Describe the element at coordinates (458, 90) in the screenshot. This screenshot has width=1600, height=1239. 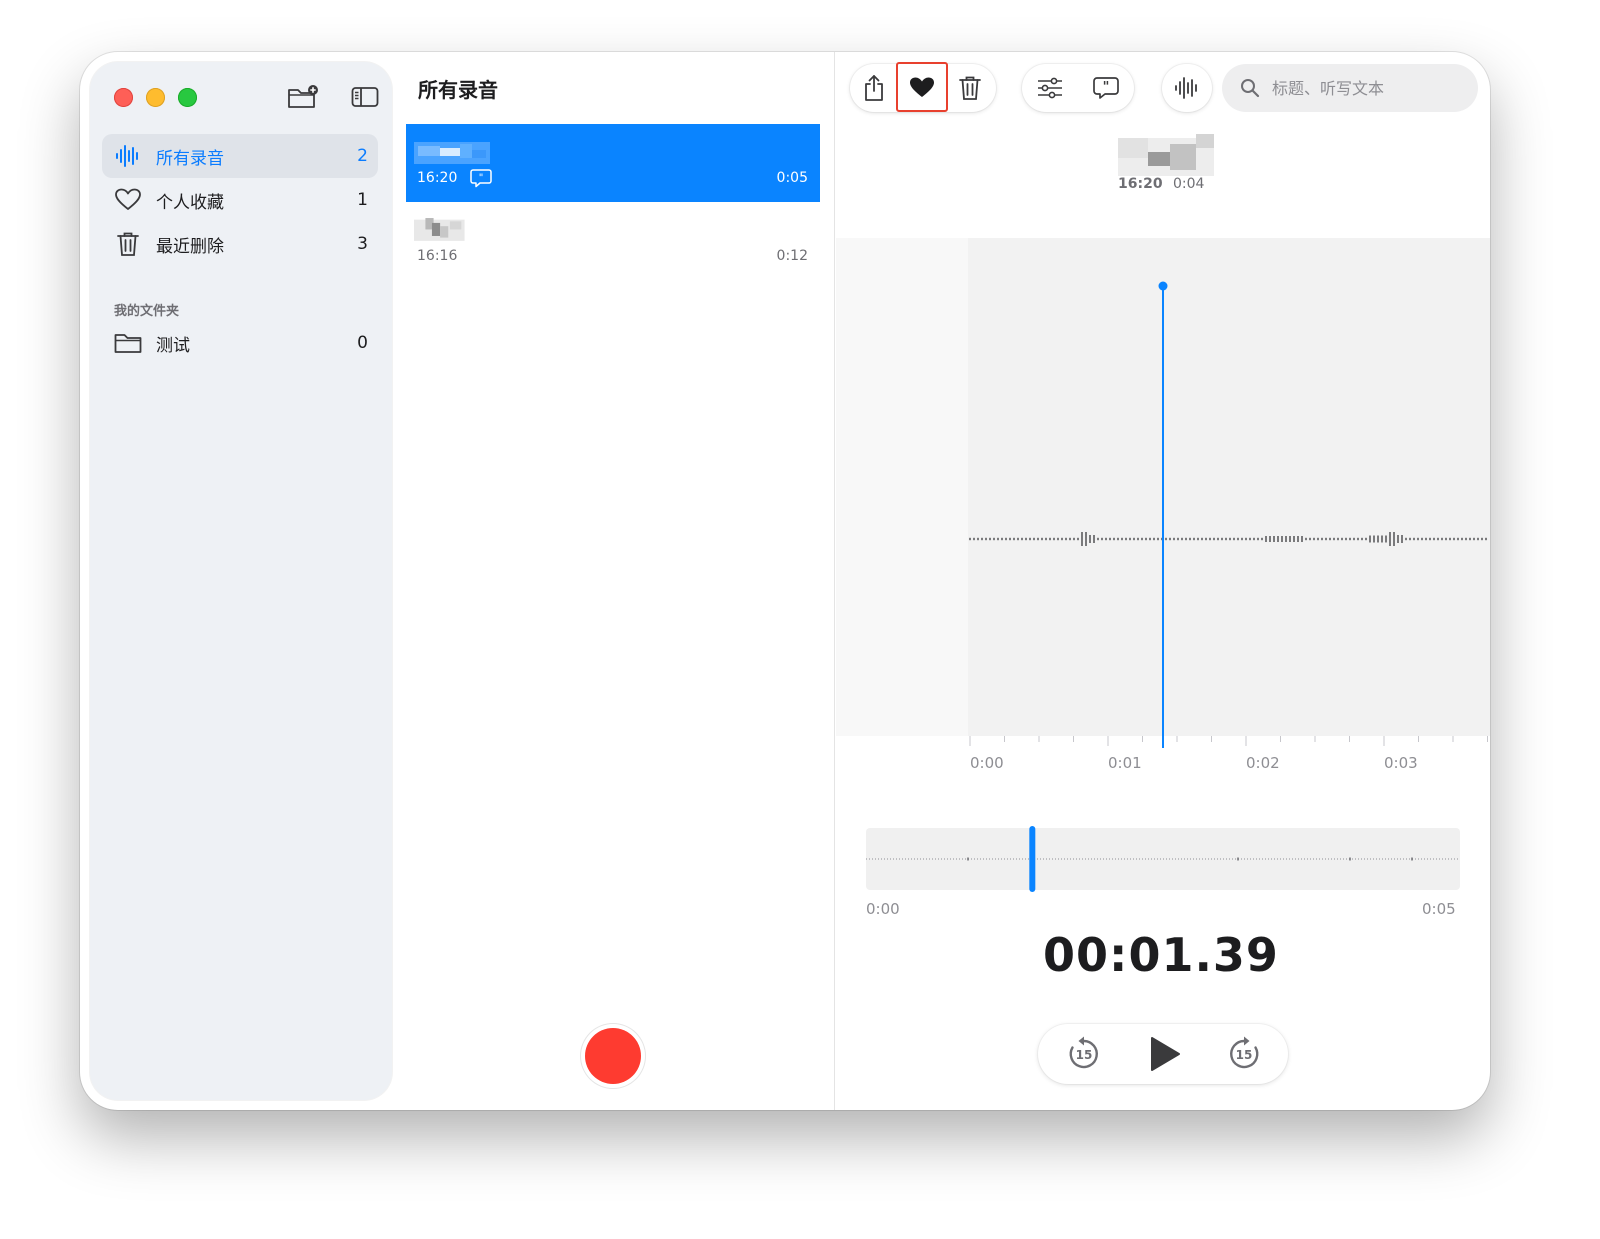
I see `list-title: 所有录音` at that location.